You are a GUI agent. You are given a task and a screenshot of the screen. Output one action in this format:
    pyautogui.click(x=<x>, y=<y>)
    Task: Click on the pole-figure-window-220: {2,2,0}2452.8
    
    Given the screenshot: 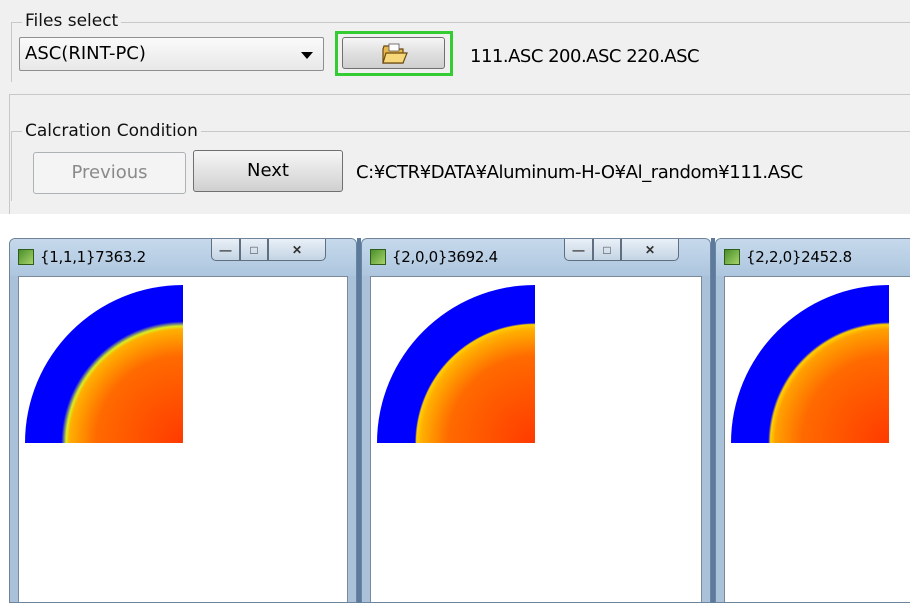 What is the action you would take?
    pyautogui.click(x=812, y=420)
    